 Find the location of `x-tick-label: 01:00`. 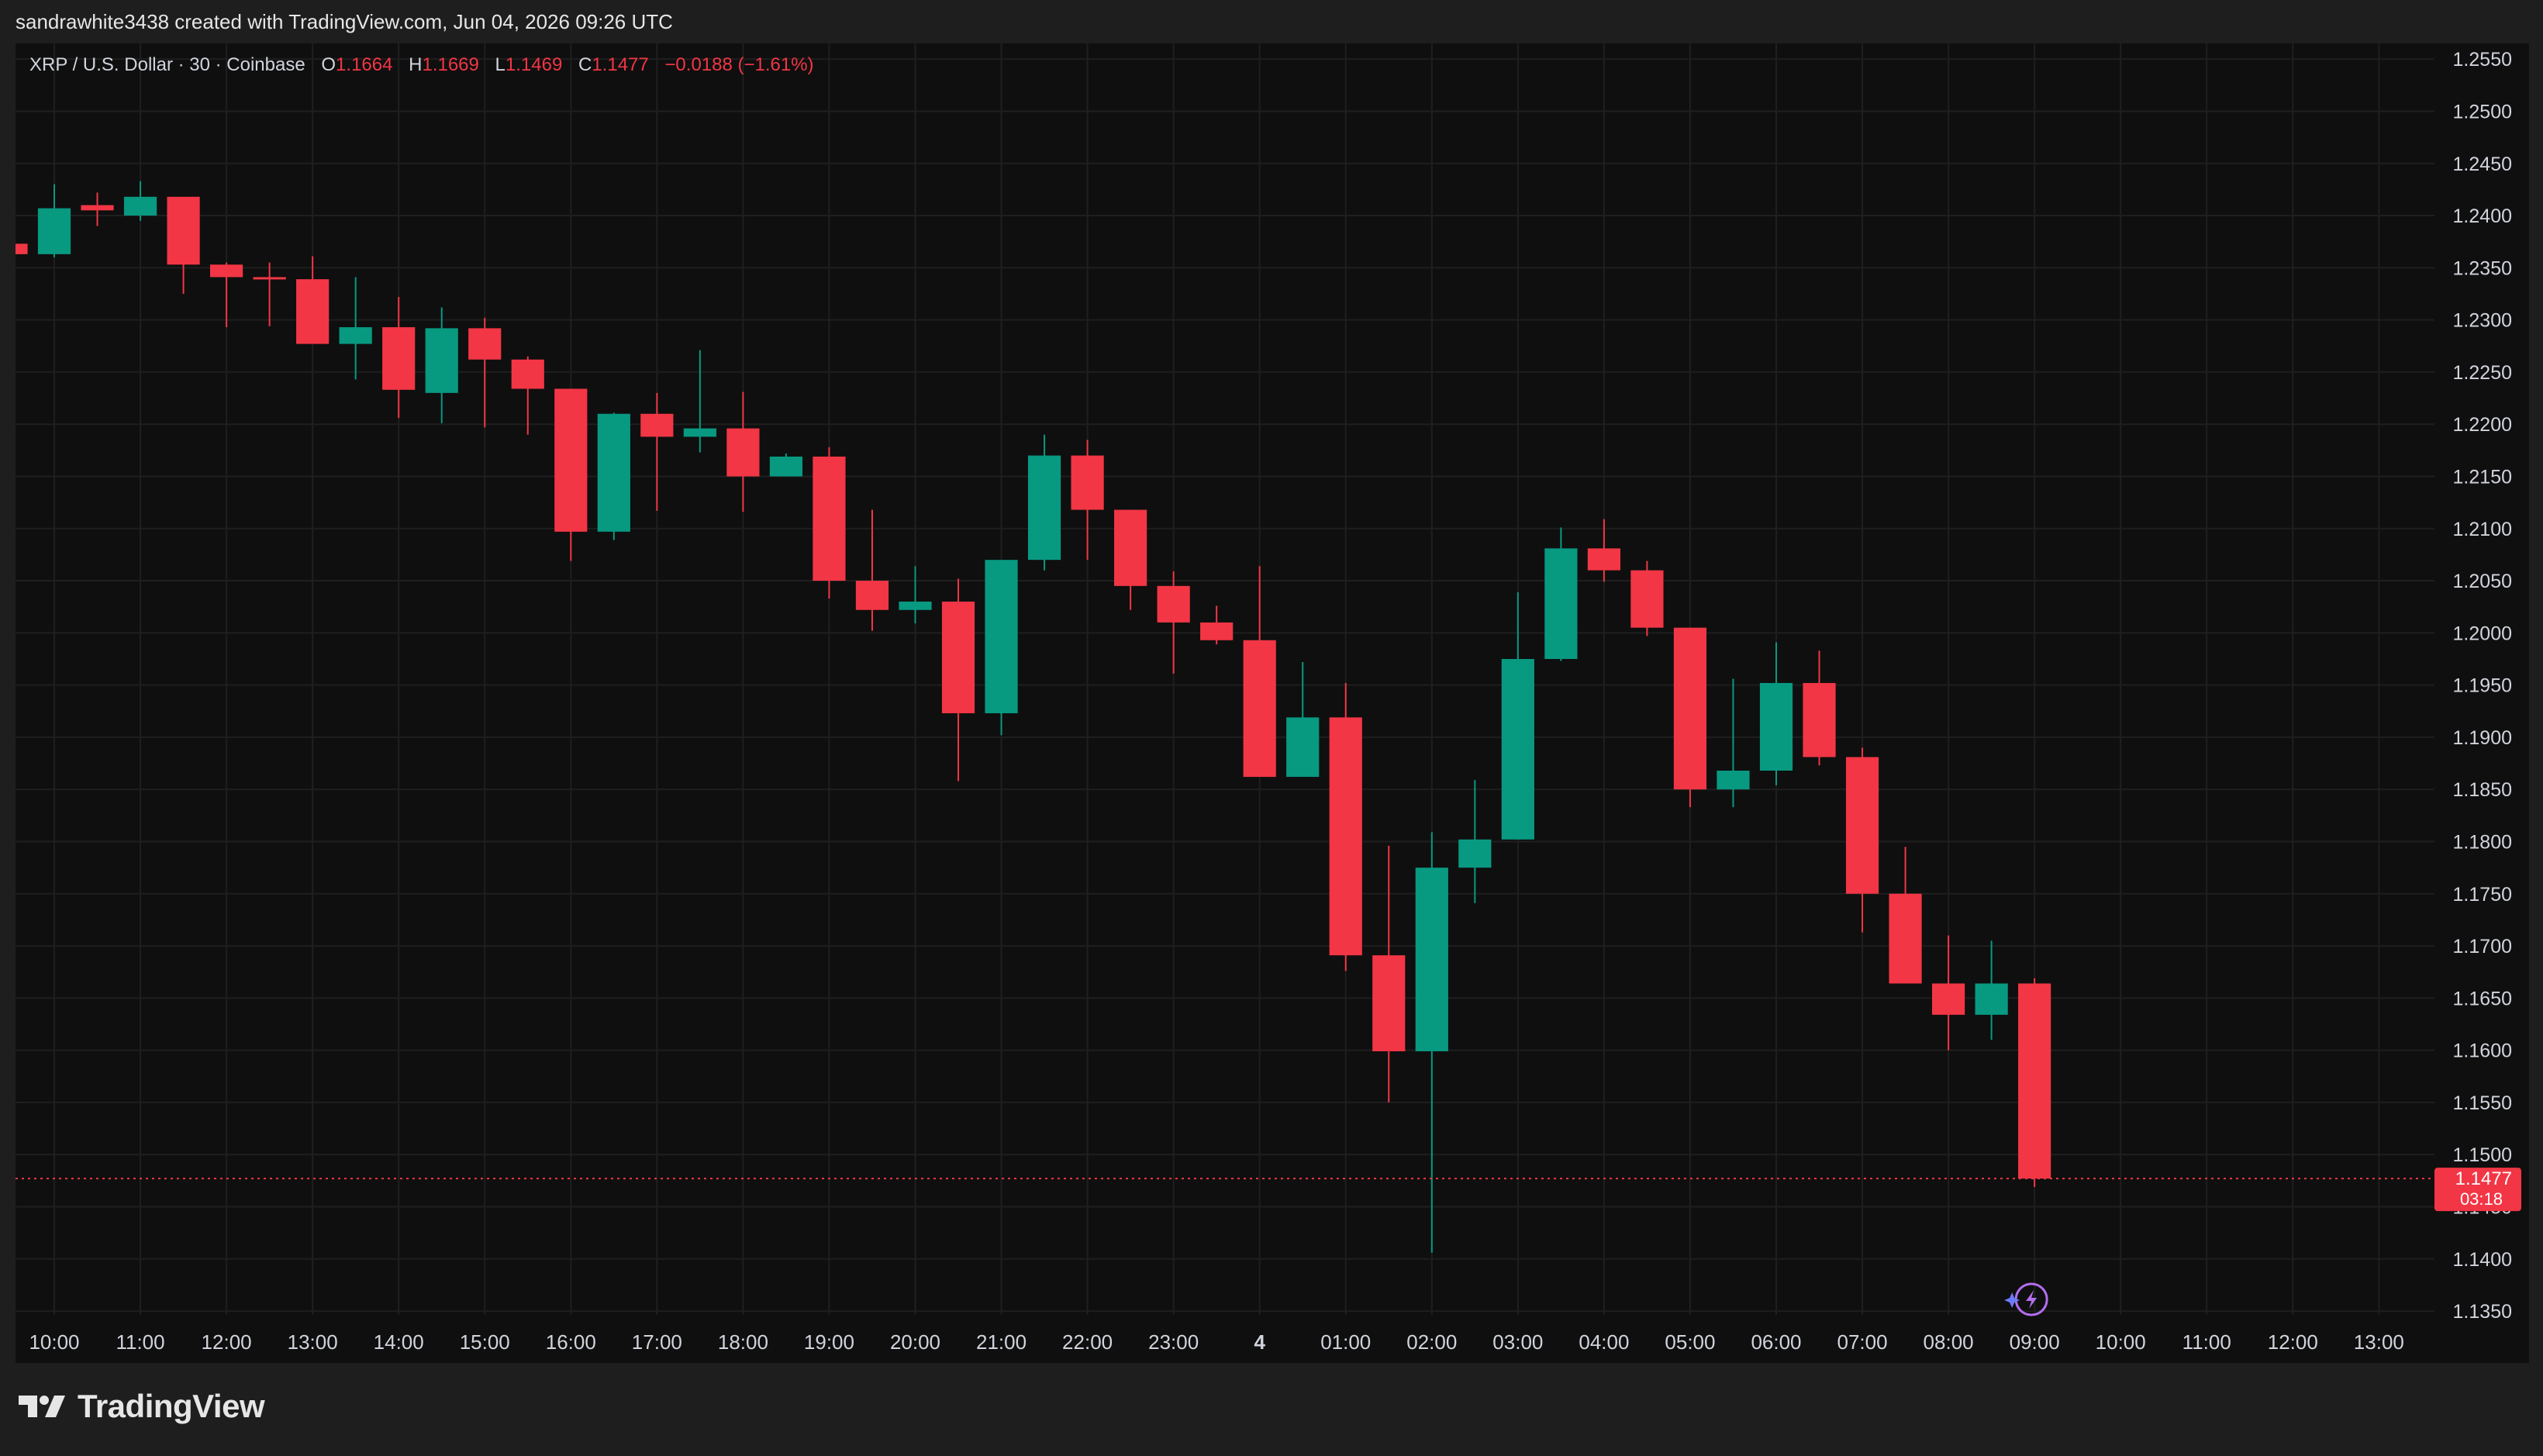

x-tick-label: 01:00 is located at coordinates (1345, 1342).